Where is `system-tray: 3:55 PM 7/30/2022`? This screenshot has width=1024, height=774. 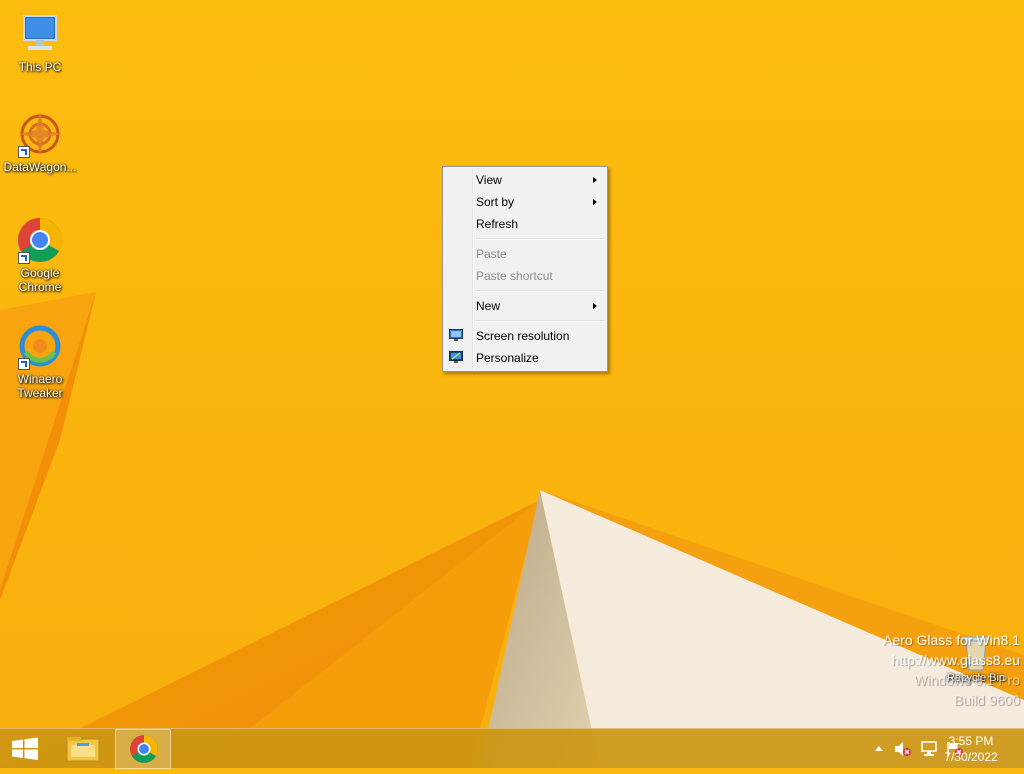 system-tray: 3:55 PM 7/30/2022 is located at coordinates (924, 749).